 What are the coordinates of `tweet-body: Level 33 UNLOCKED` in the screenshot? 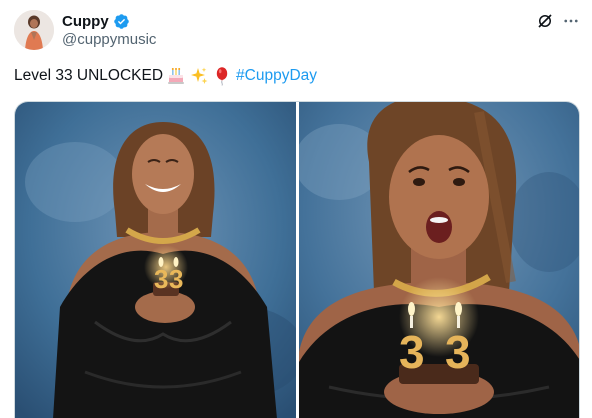 It's located at (89, 75).